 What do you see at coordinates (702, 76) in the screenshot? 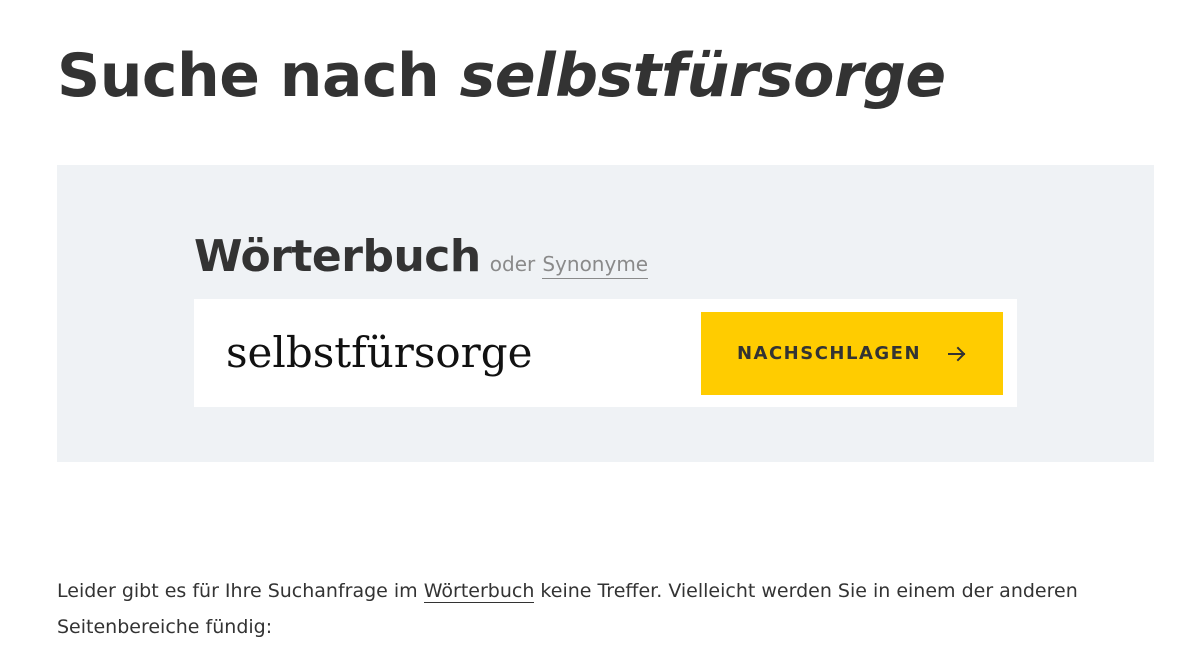
I see `page-title-query: selbstfürsorge` at bounding box center [702, 76].